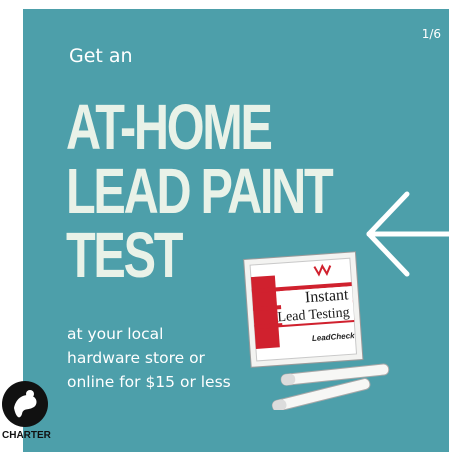  What do you see at coordinates (431, 34) in the screenshot?
I see `slide-counter: 1/6` at bounding box center [431, 34].